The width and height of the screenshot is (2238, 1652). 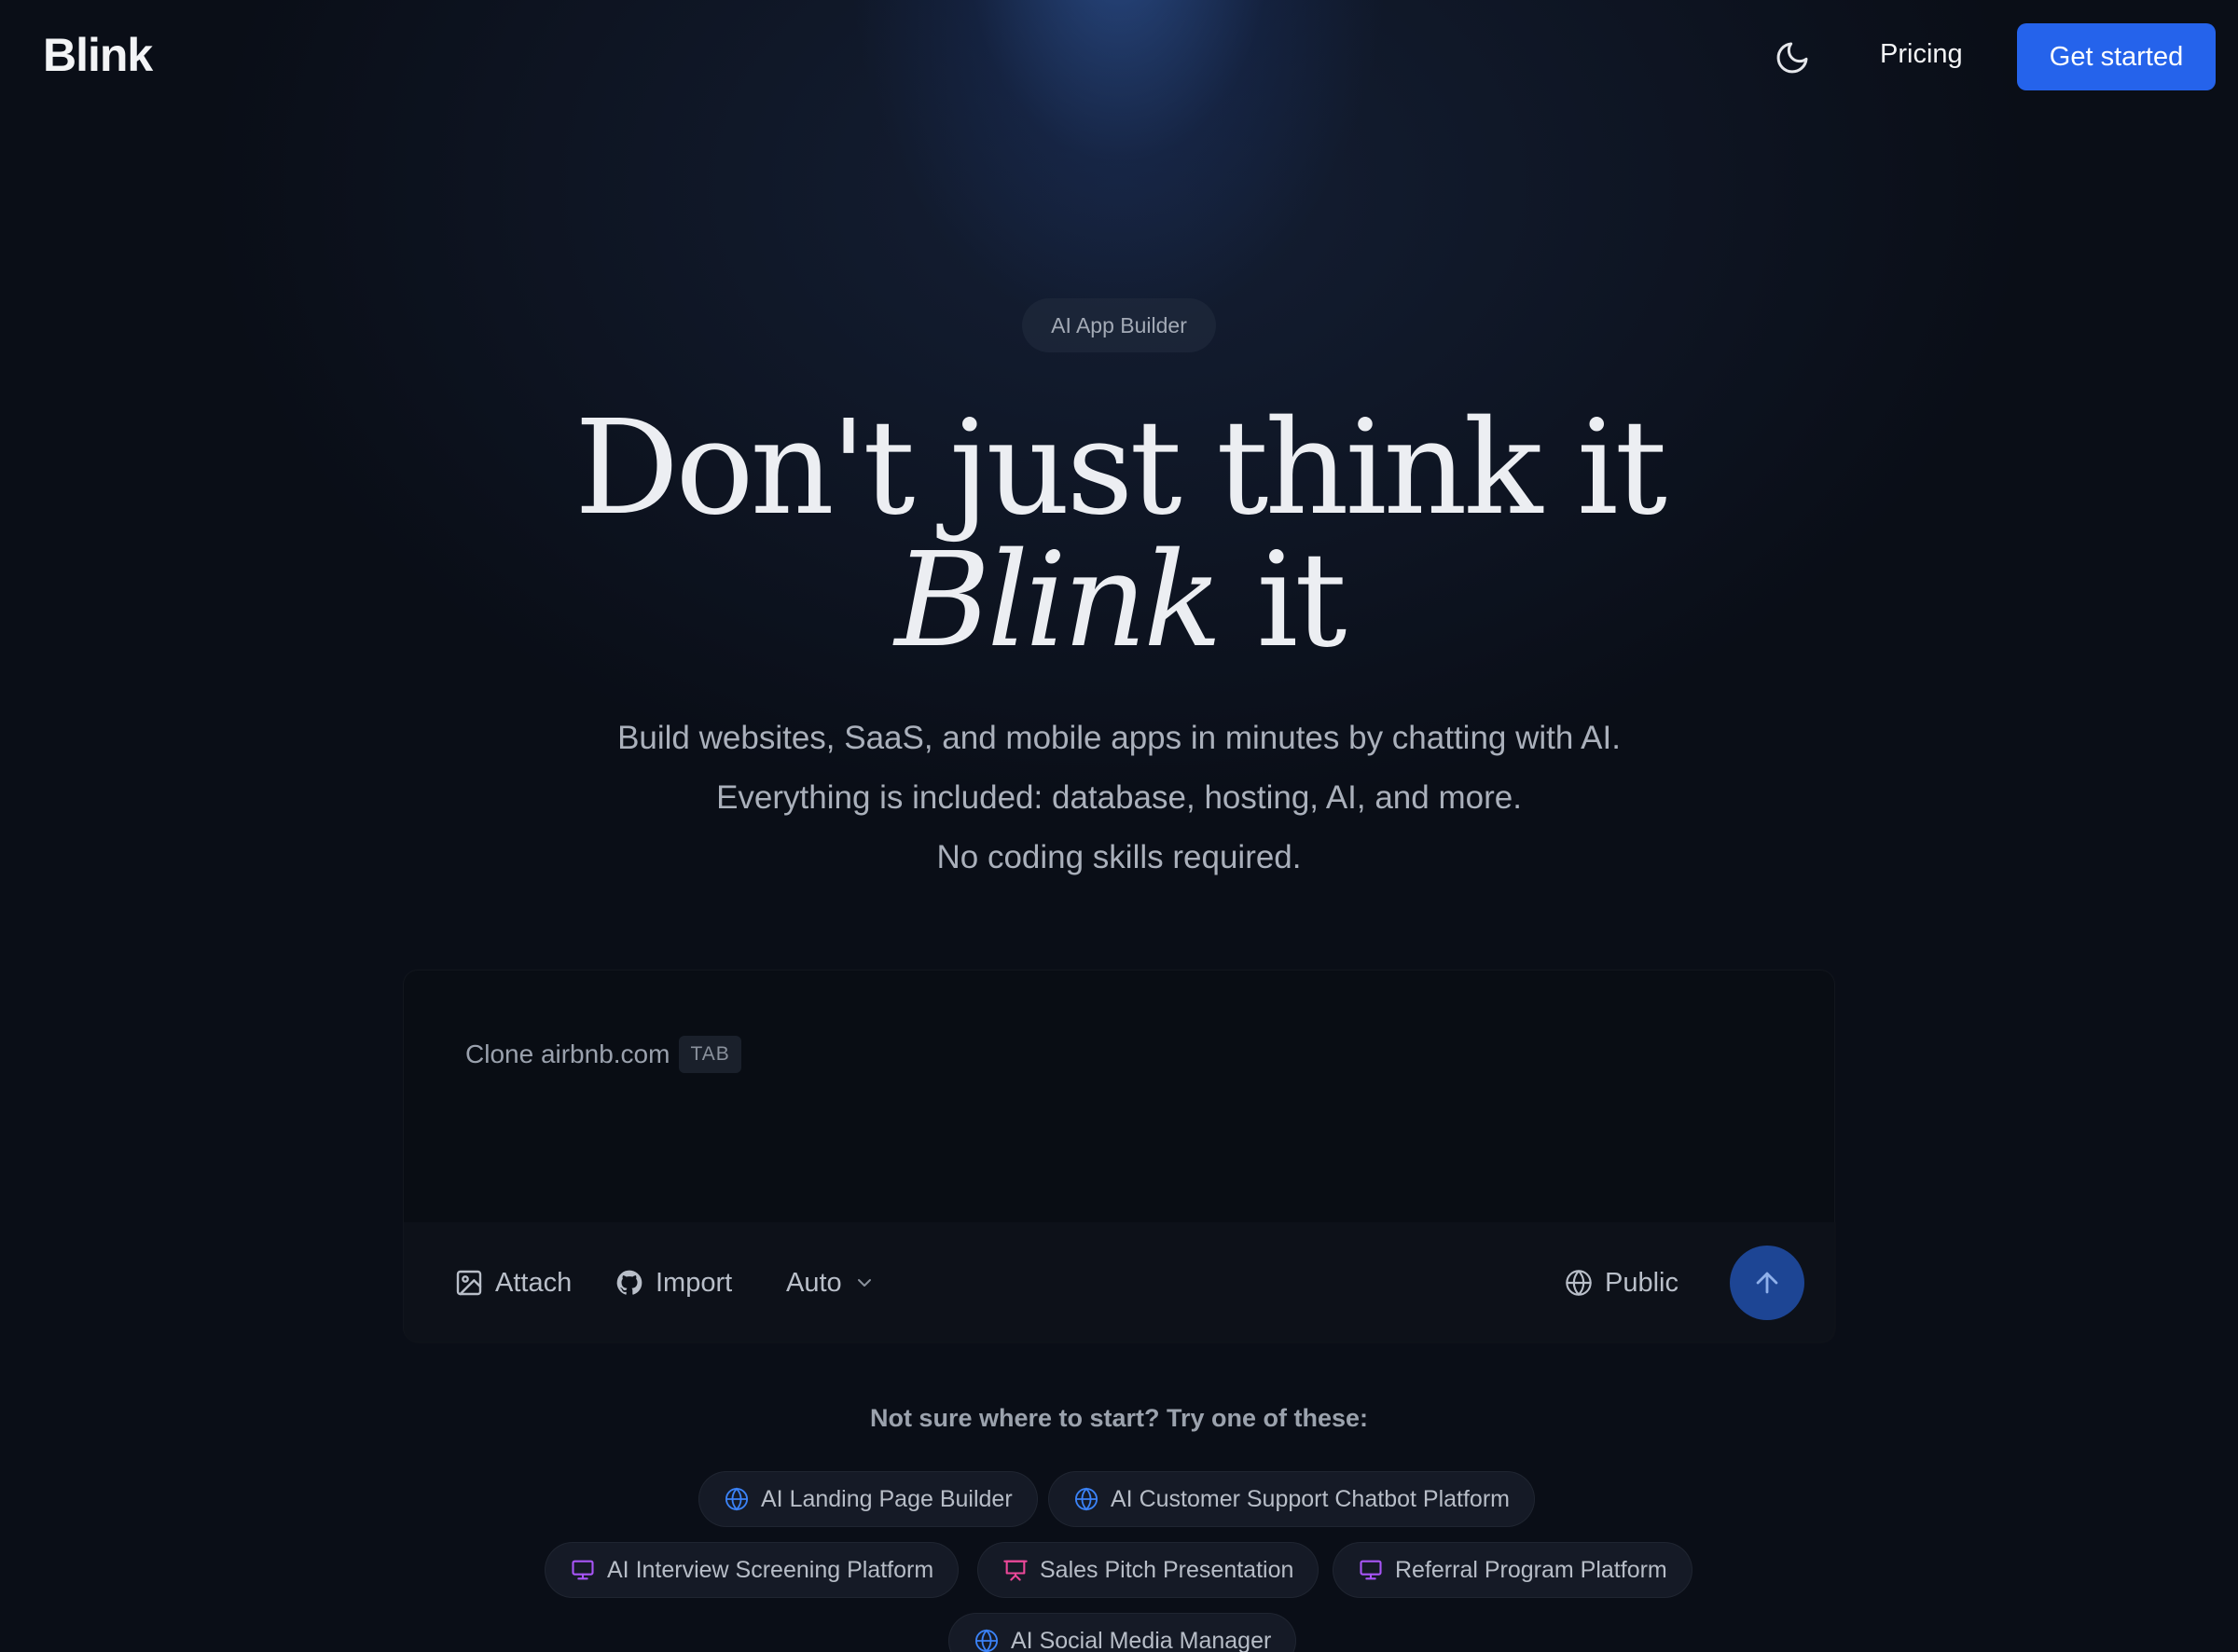 What do you see at coordinates (694, 1283) in the screenshot?
I see `import-label: Import` at bounding box center [694, 1283].